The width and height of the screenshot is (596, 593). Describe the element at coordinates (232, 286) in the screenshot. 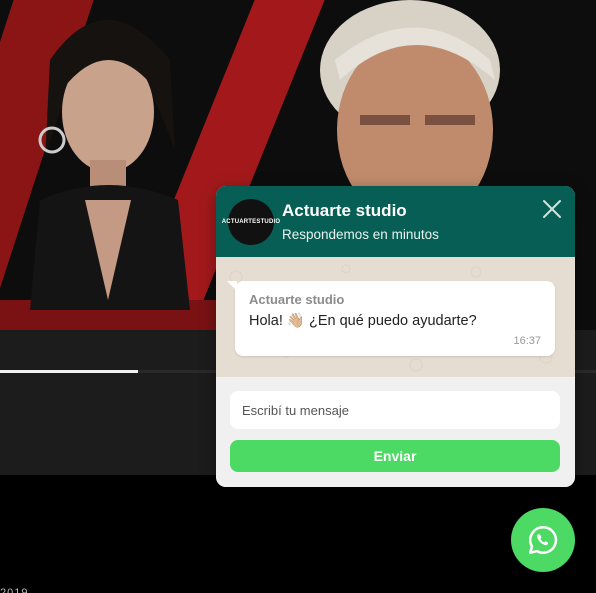

I see `bubble-tail` at that location.